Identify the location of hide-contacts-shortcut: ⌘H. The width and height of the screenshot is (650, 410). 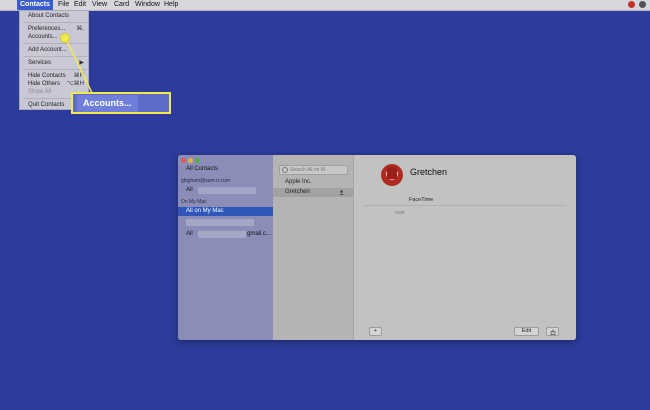
(78, 76).